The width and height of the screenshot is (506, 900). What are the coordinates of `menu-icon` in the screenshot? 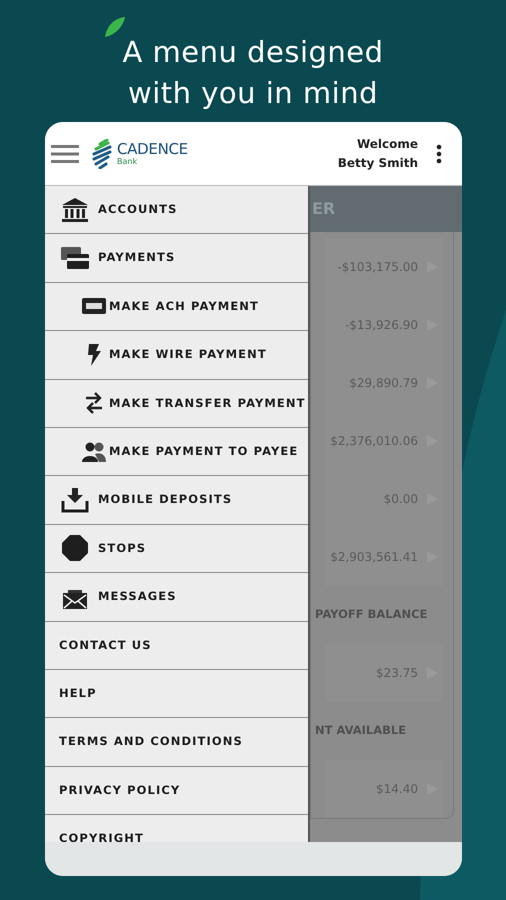 It's located at (65, 154).